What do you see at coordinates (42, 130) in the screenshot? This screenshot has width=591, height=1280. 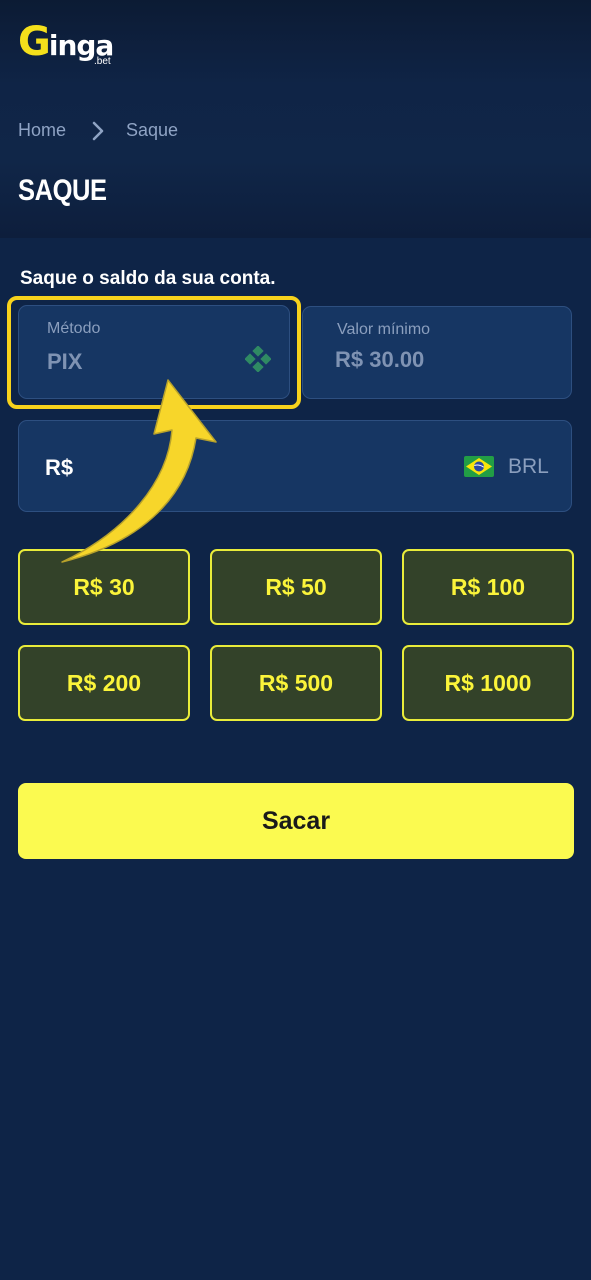 I see `breadcrumb-home: Home` at bounding box center [42, 130].